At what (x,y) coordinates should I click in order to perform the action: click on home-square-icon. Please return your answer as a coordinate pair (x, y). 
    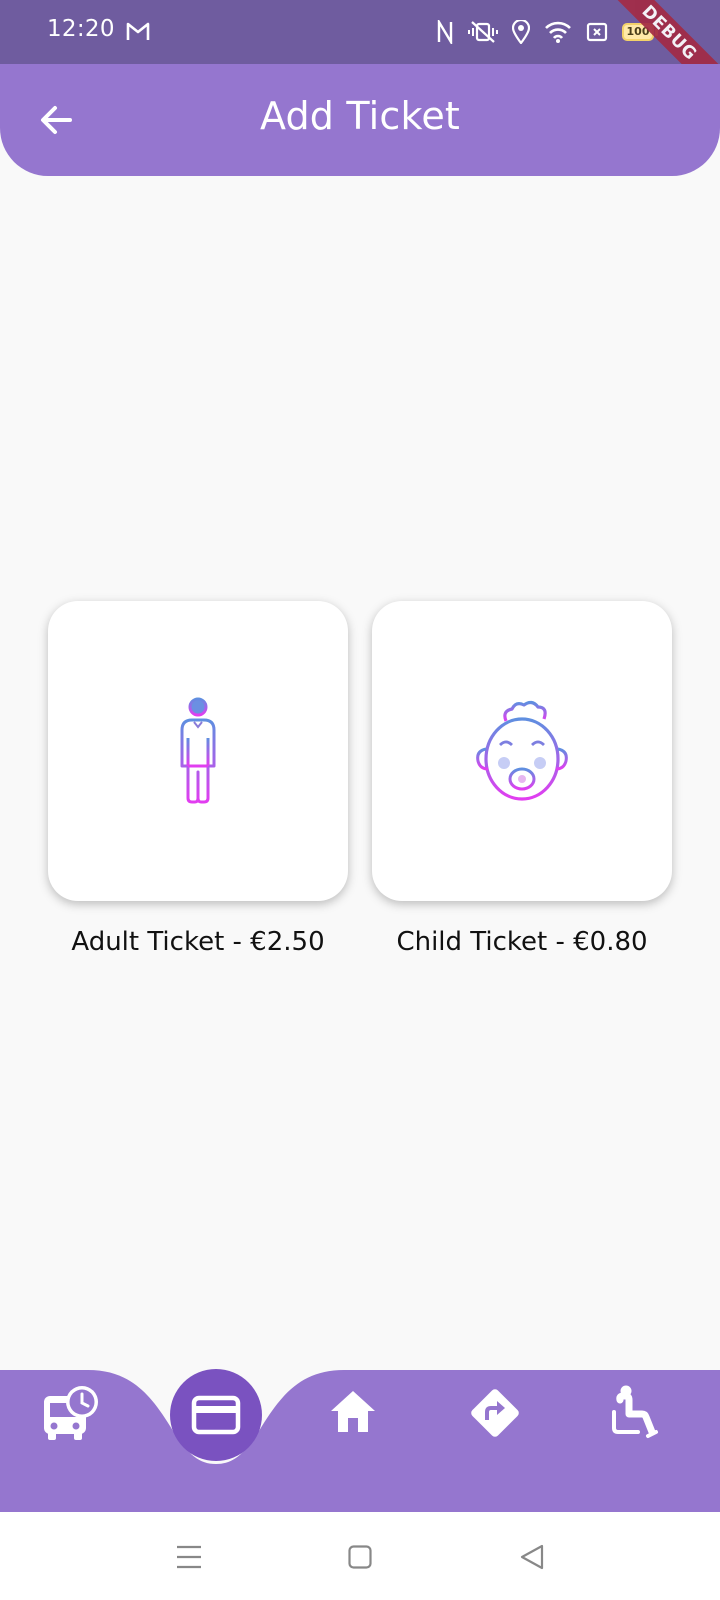
    Looking at the image, I should click on (360, 1557).